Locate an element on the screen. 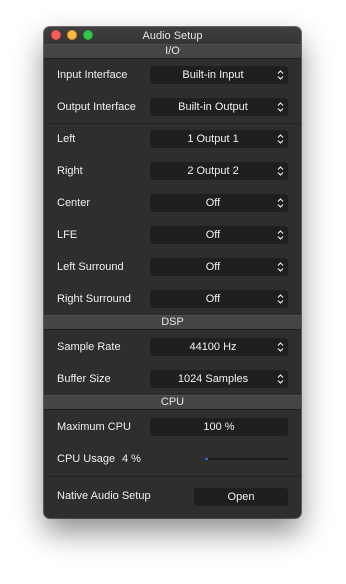  buffer-size-label: Buffer Size is located at coordinates (84, 379).